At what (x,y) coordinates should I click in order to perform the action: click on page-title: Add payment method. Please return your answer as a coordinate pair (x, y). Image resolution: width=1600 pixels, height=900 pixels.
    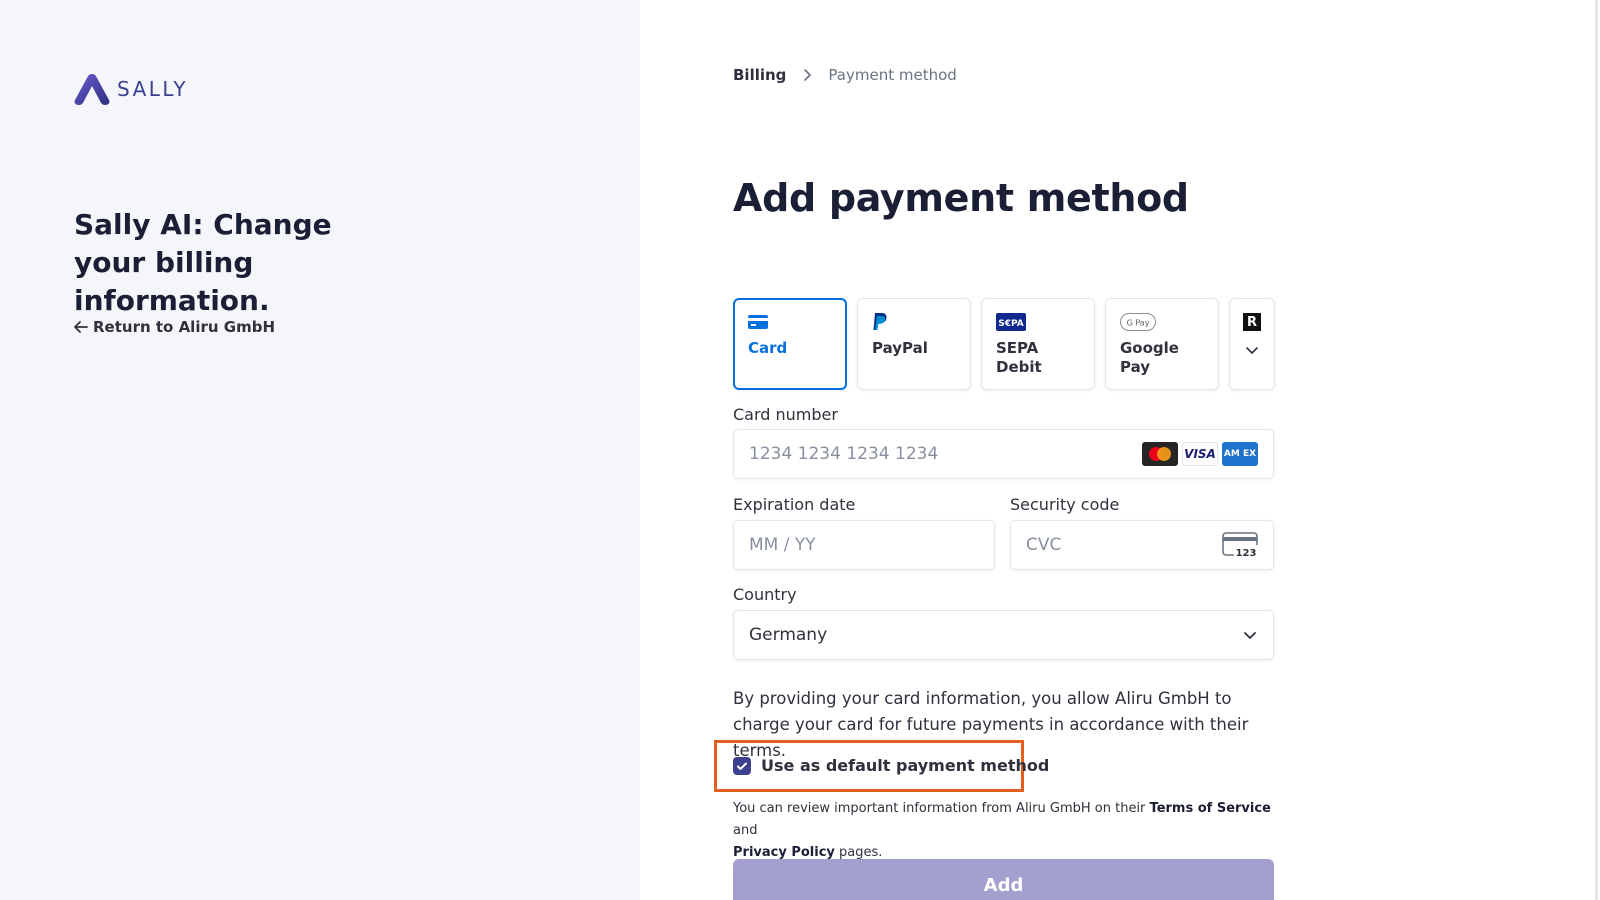
    Looking at the image, I should click on (961, 198).